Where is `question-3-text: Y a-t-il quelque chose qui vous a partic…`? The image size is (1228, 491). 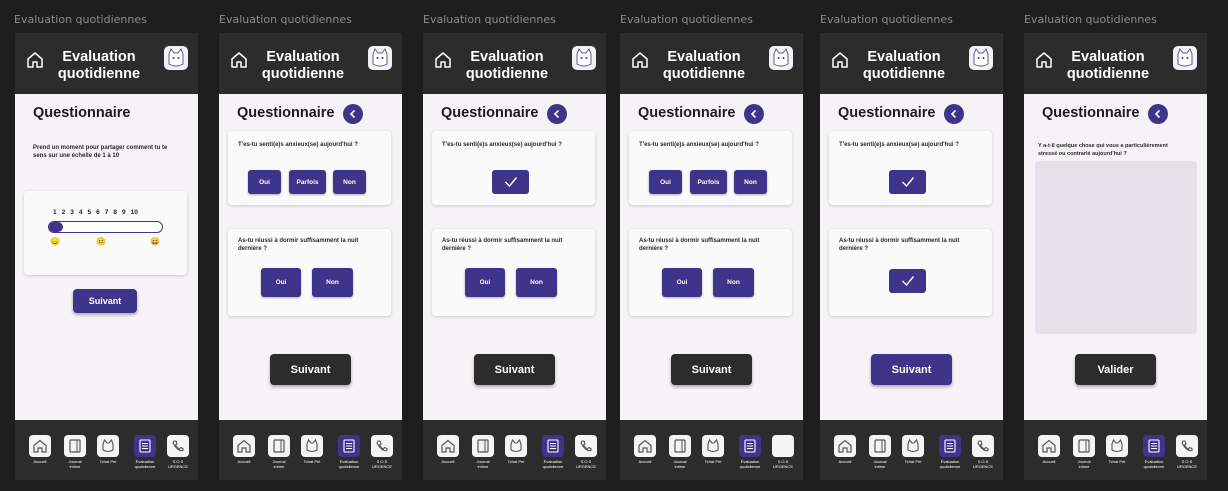 question-3-text: Y a-t-il quelque chose qui vous a partic… is located at coordinates (1103, 150).